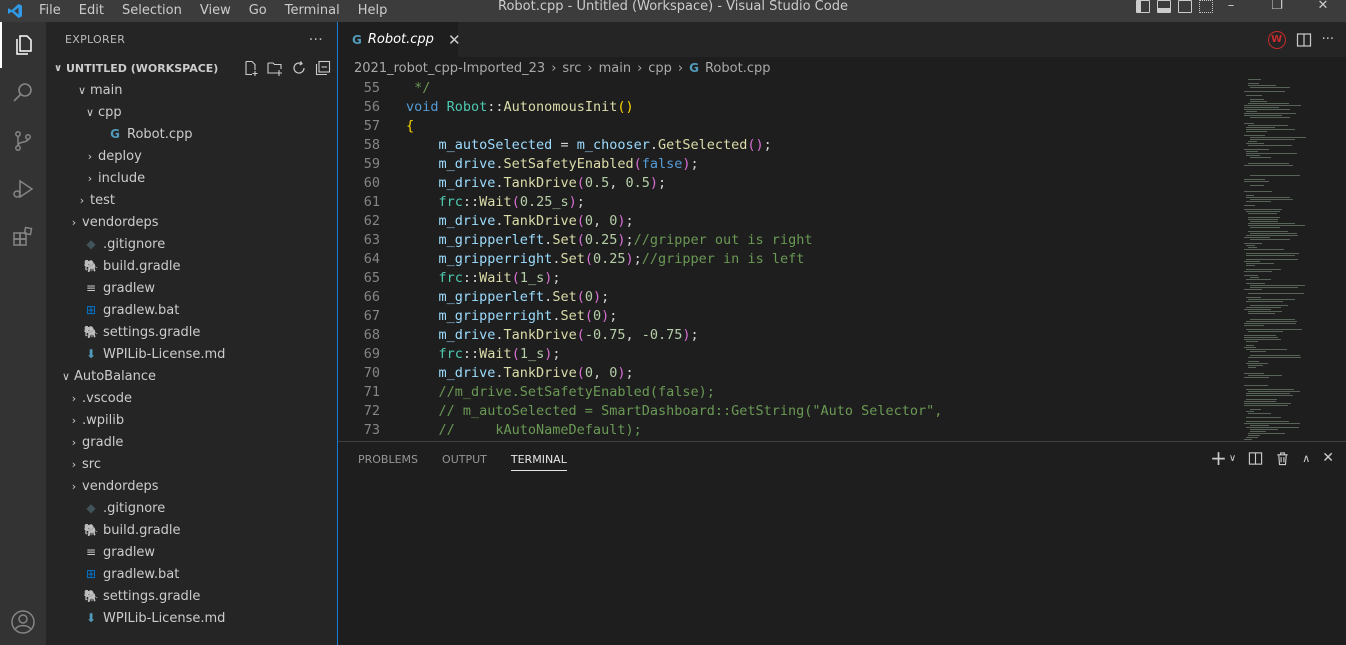 The image size is (1346, 645). What do you see at coordinates (191, 178) in the screenshot?
I see `tree-item: › include` at bounding box center [191, 178].